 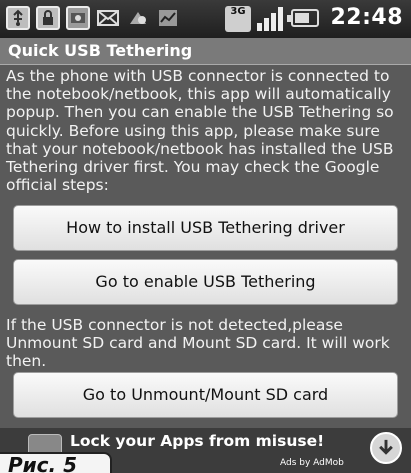 What do you see at coordinates (366, 17) in the screenshot?
I see `status-clock: 22:48` at bounding box center [366, 17].